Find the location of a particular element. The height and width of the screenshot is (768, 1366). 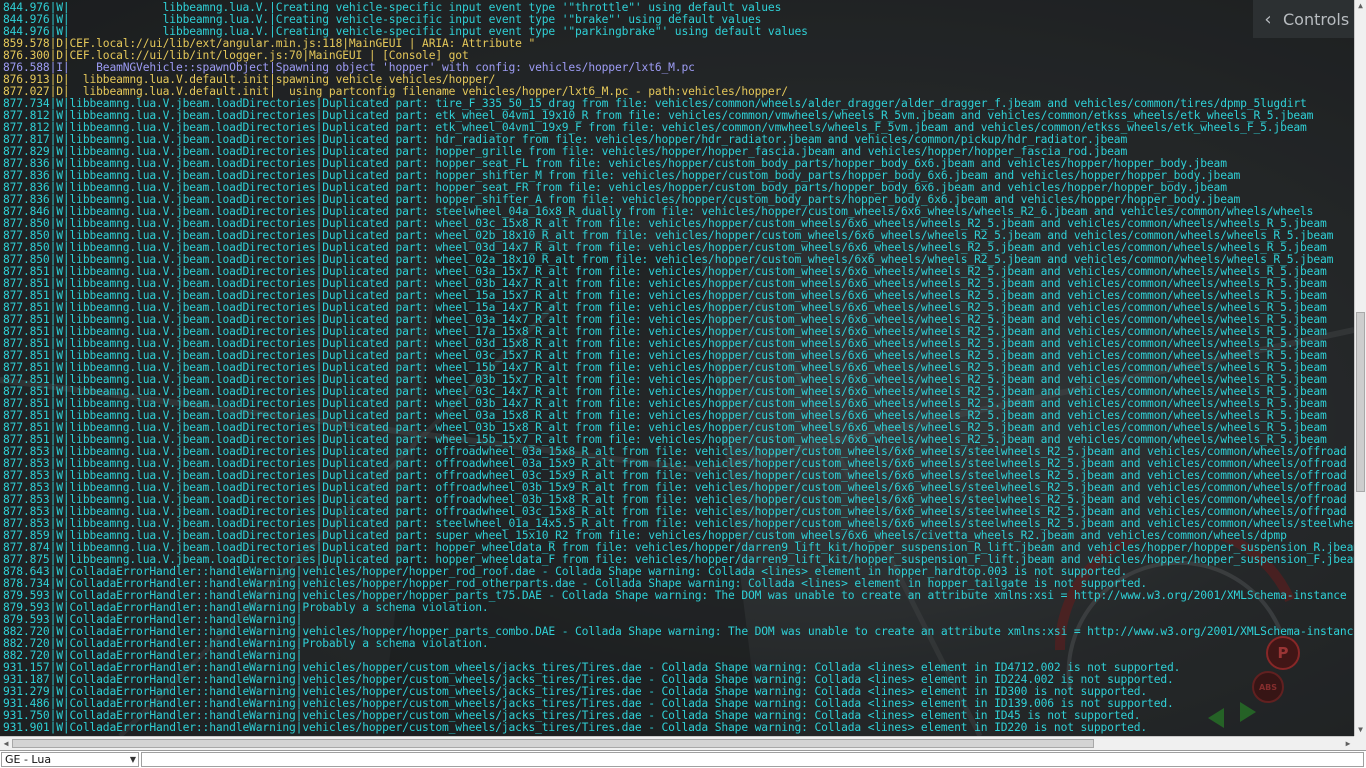

chevron-down-icon: ▼ is located at coordinates (132, 759).